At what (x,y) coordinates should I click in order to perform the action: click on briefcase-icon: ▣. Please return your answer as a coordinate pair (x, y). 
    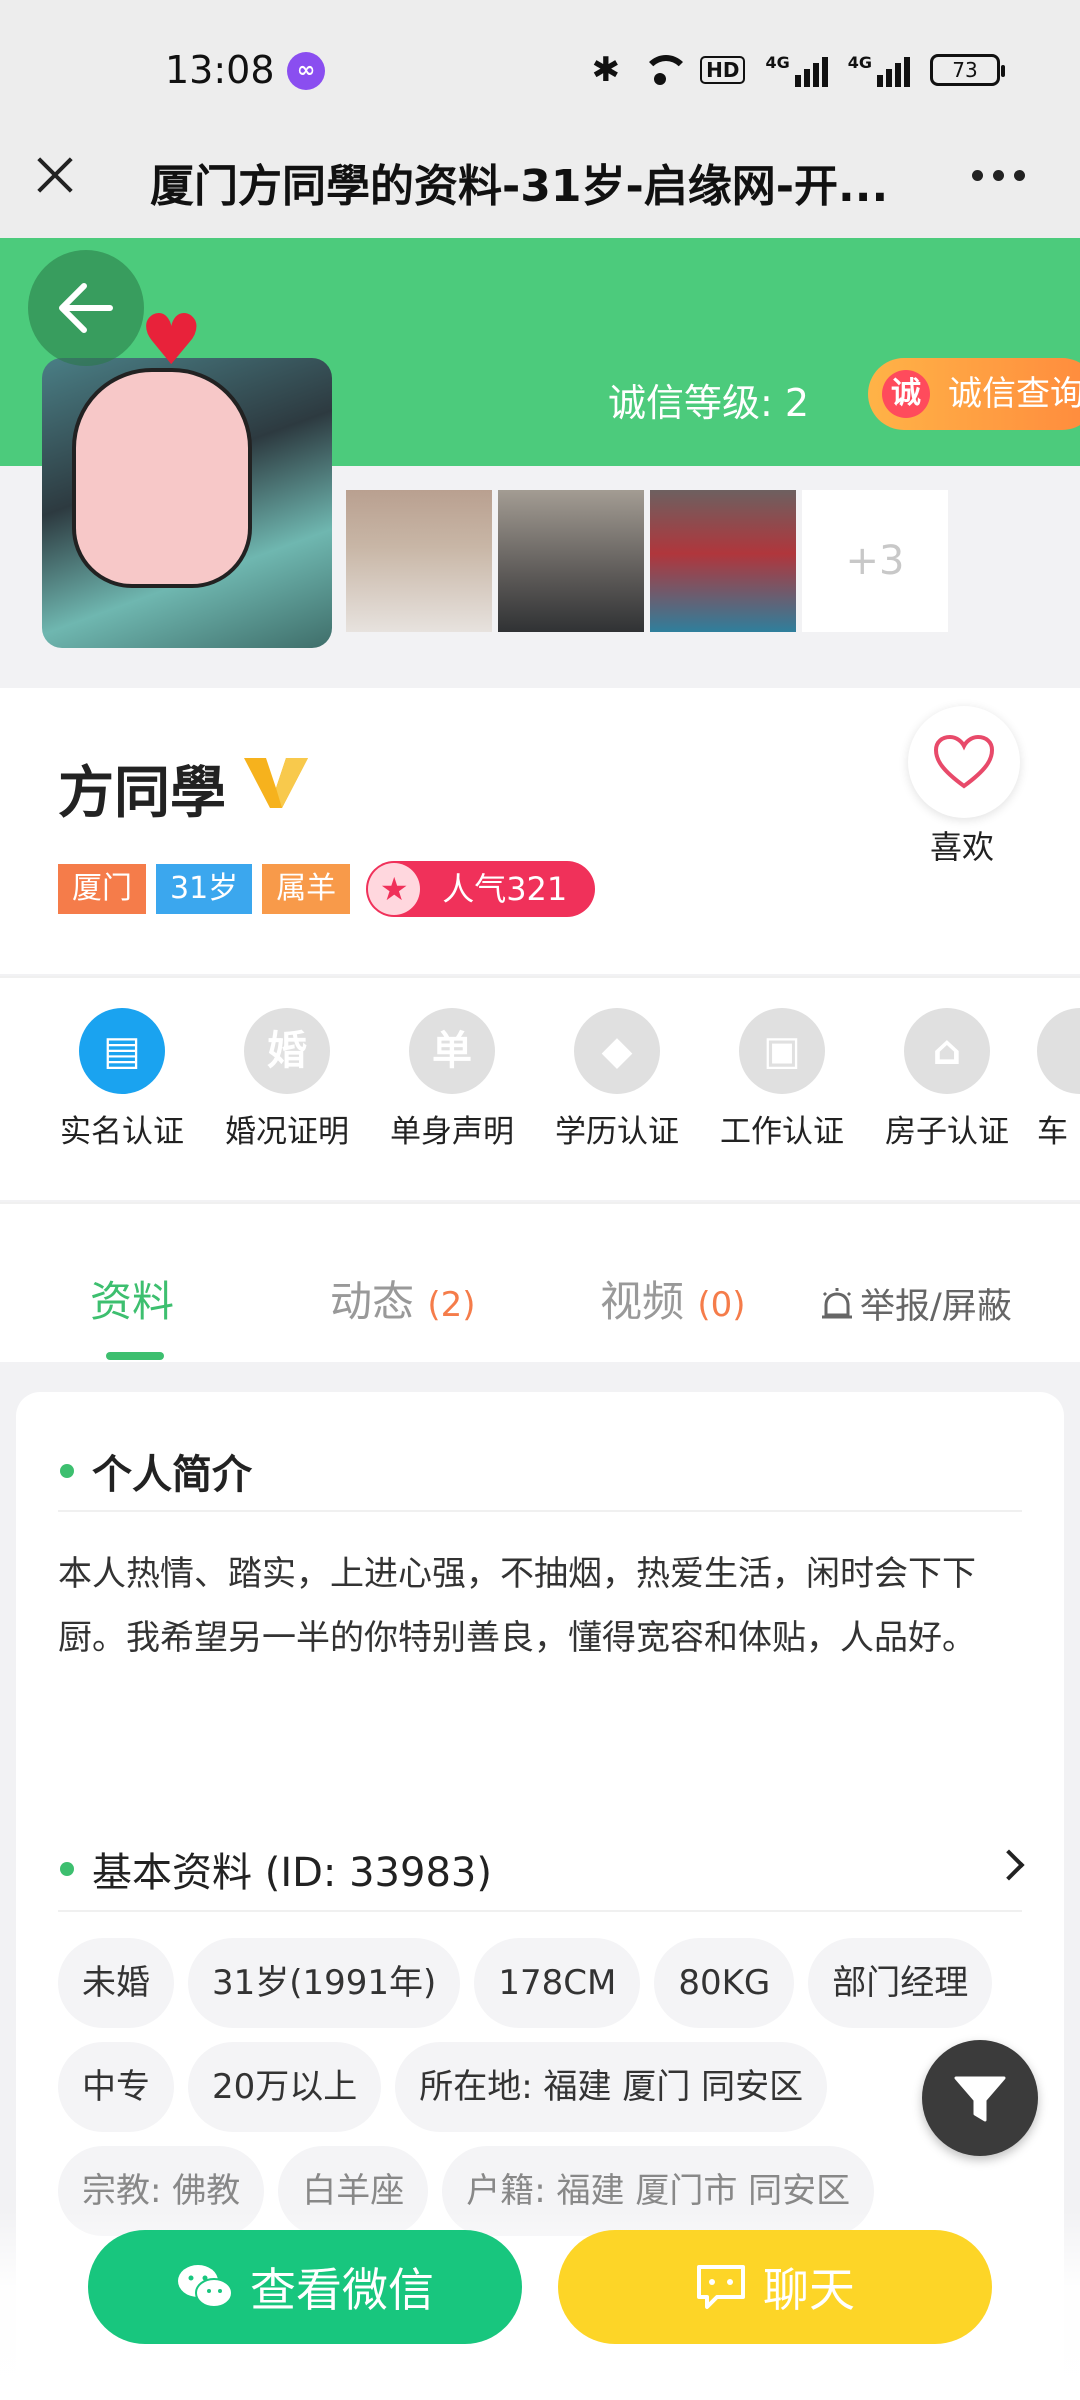
    Looking at the image, I should click on (782, 1051).